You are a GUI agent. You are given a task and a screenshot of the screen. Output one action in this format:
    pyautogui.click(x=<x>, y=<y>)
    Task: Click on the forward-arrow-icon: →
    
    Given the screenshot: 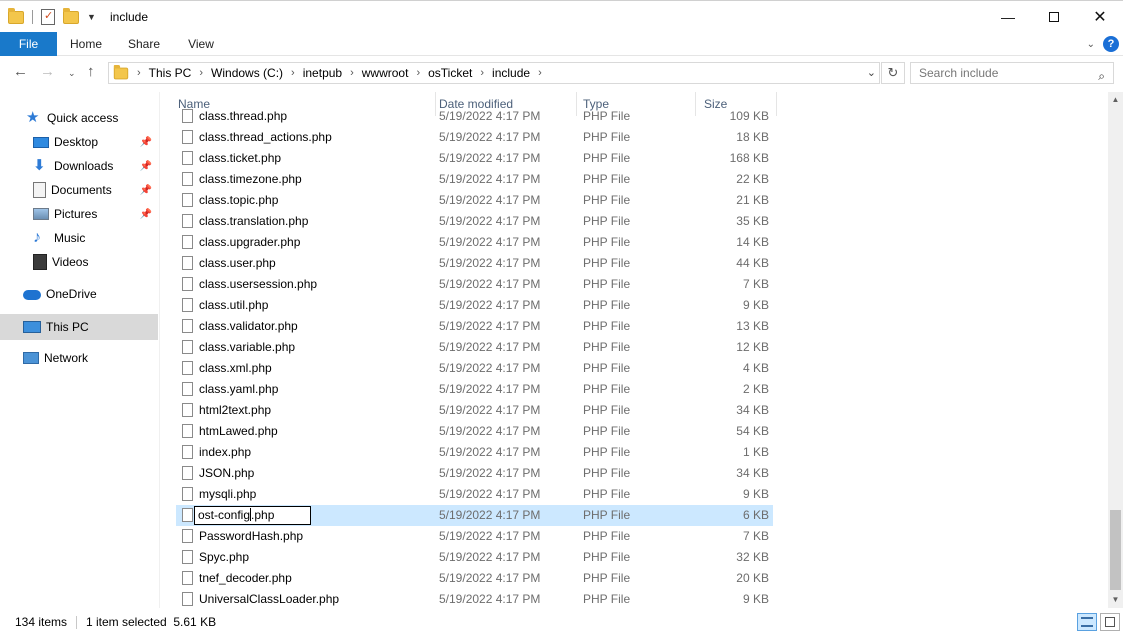 What is the action you would take?
    pyautogui.click(x=47, y=71)
    